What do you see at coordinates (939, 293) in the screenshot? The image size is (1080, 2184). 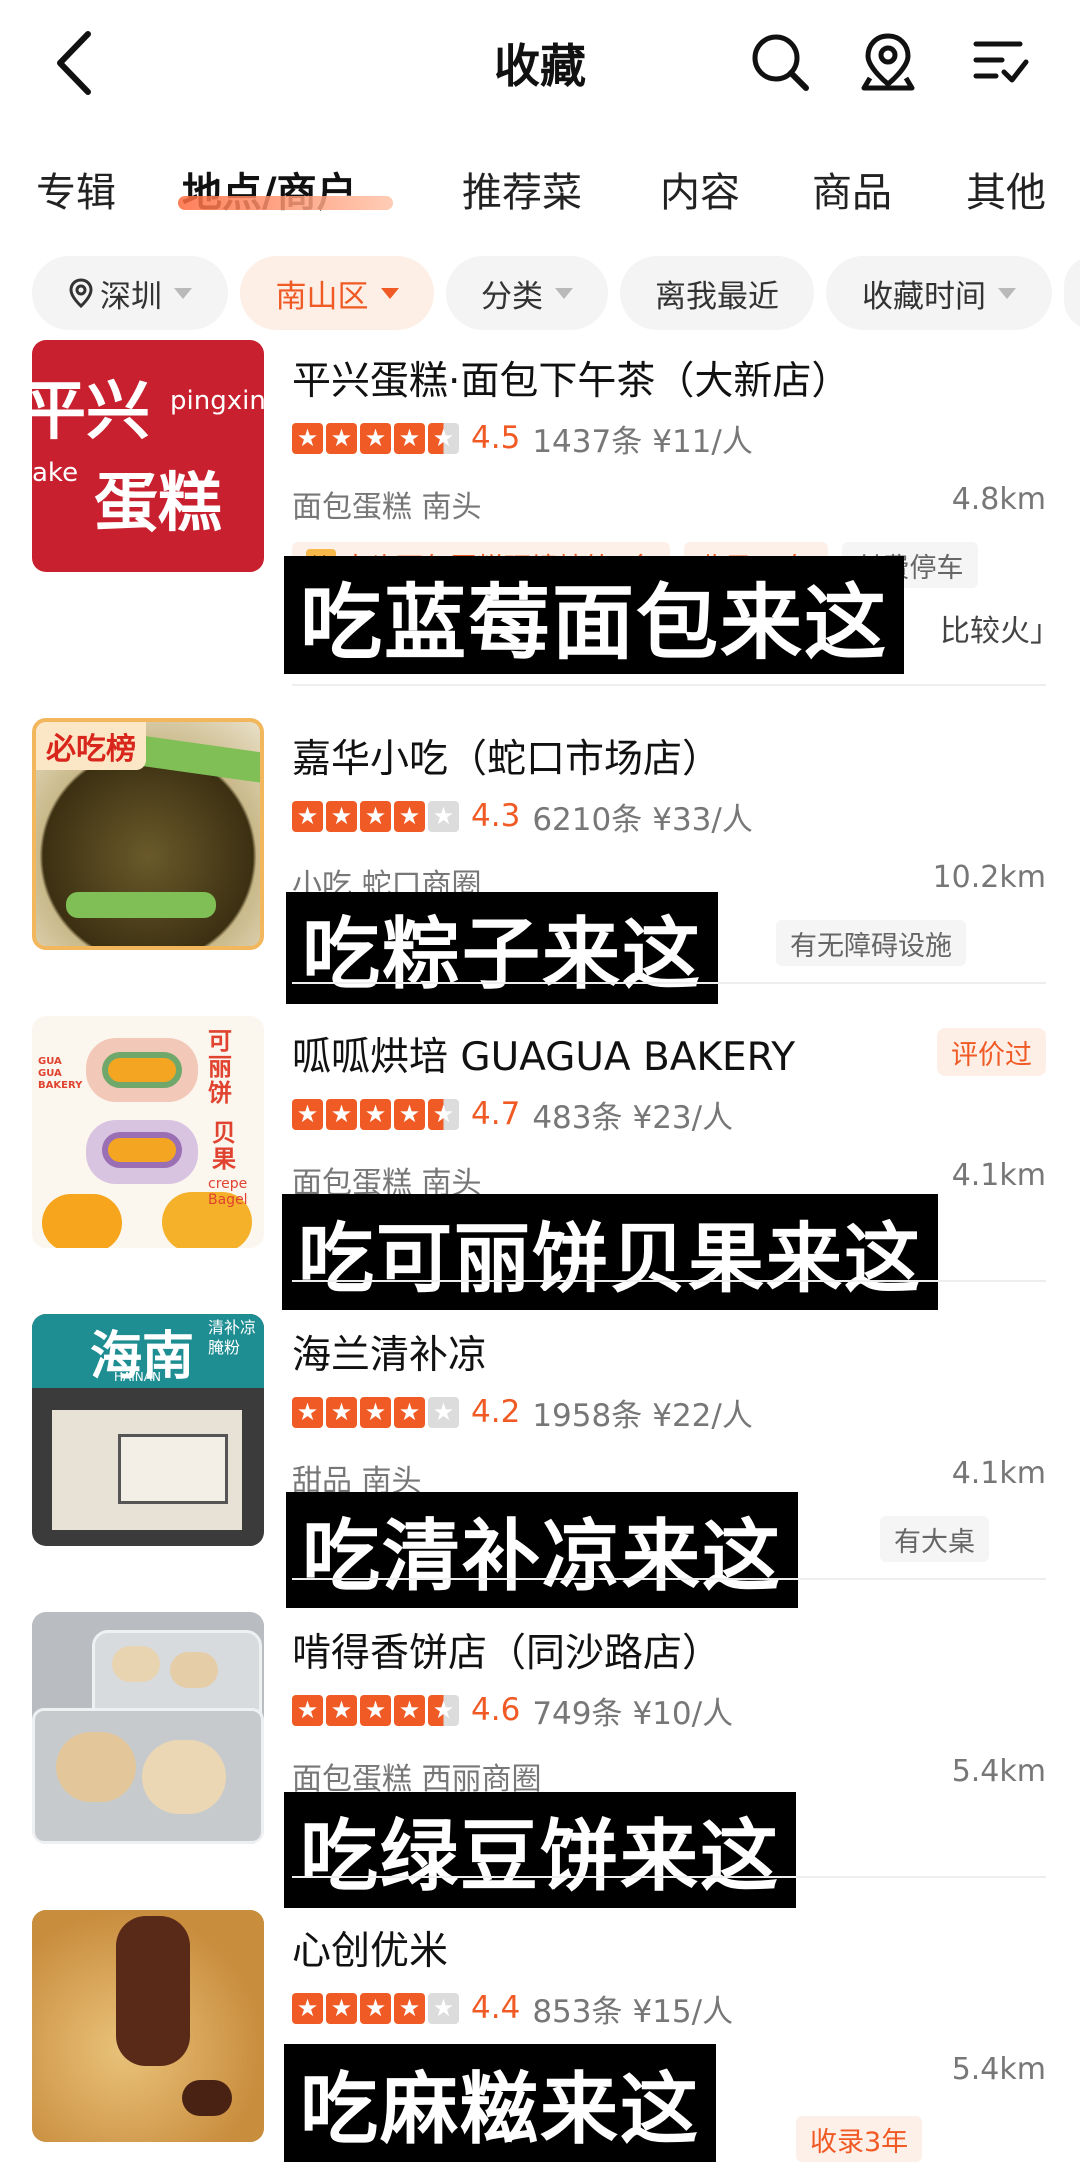 I see `filter-saved-time: 收藏时间` at bounding box center [939, 293].